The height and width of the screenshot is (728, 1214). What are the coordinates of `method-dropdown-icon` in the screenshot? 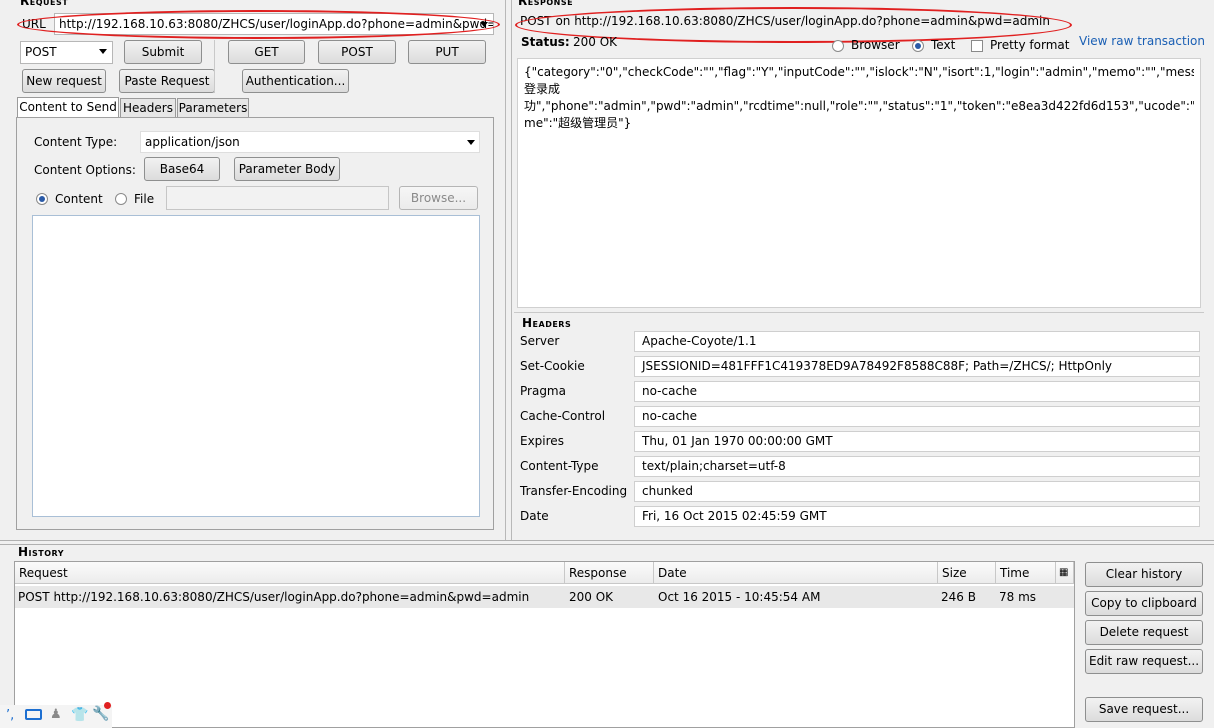 It's located at (103, 51).